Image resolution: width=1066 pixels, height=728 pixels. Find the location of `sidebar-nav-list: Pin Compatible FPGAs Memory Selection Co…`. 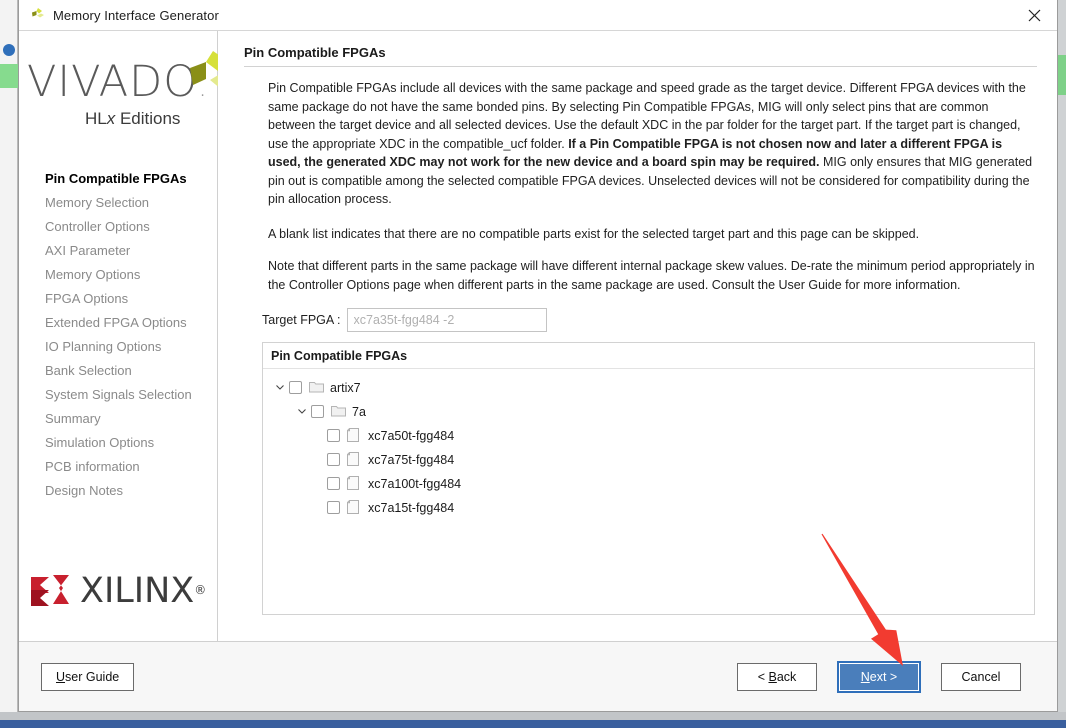

sidebar-nav-list: Pin Compatible FPGAs Memory Selection Co… is located at coordinates (118, 360).